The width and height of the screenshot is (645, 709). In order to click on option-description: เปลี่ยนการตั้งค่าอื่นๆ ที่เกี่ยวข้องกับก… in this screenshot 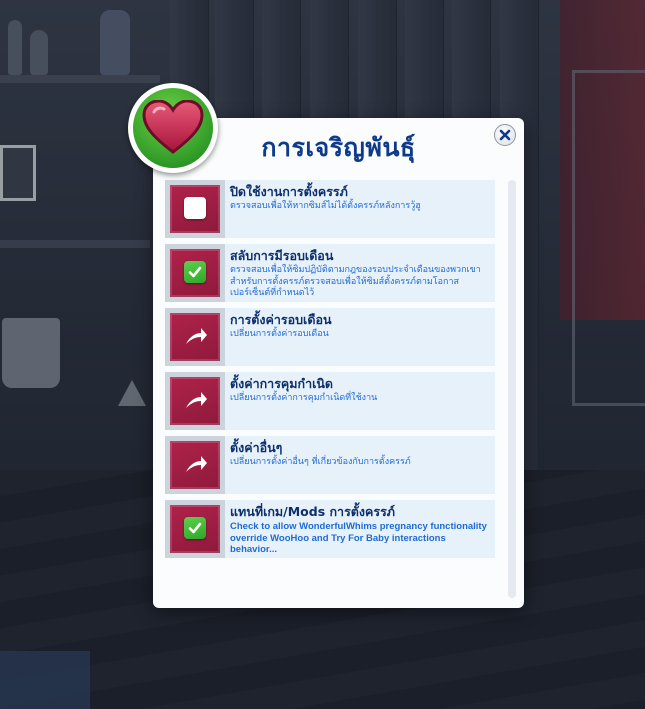, I will do `click(320, 462)`.